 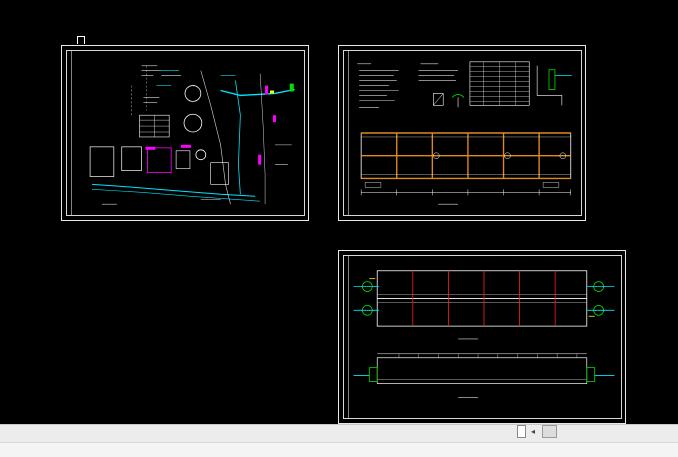 I want to click on site-plan-drawing, so click(x=183, y=133).